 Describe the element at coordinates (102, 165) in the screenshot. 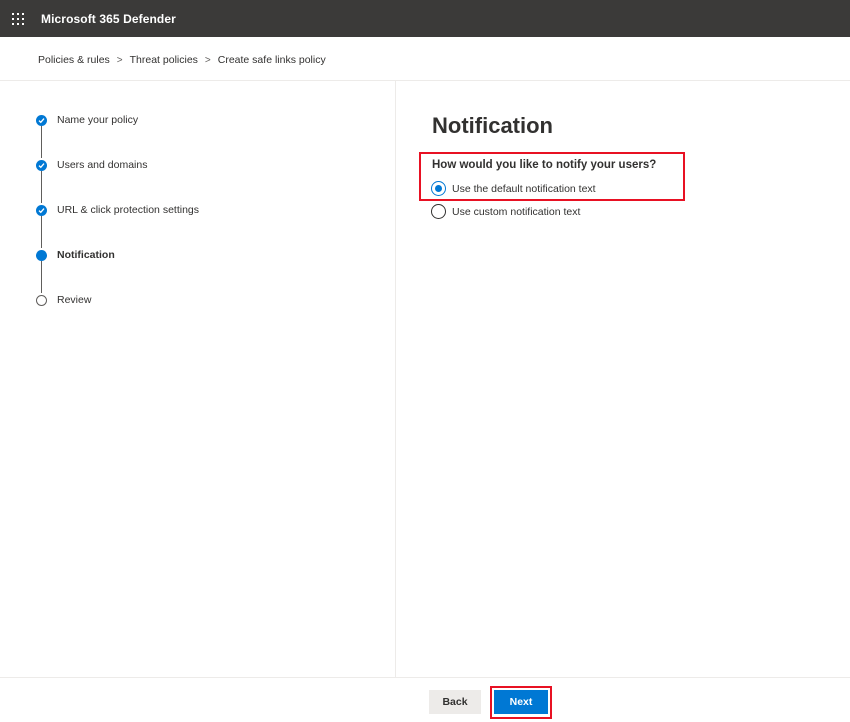

I see `step-users-and-domains: Users and domains` at that location.